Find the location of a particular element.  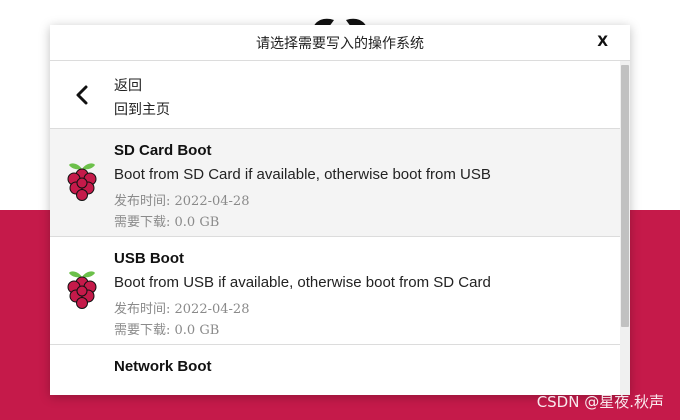

back-arrow-icon is located at coordinates (82, 95).